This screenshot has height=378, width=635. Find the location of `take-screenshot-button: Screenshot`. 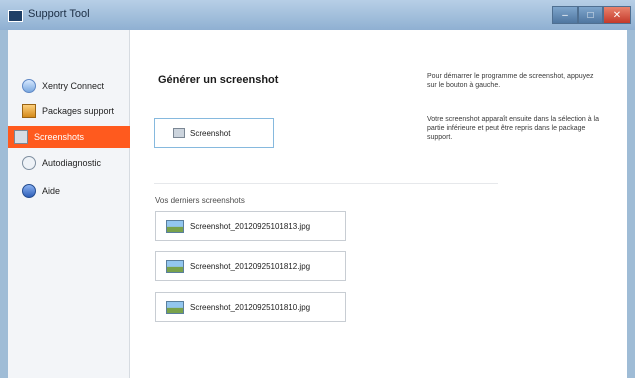

take-screenshot-button: Screenshot is located at coordinates (214, 133).